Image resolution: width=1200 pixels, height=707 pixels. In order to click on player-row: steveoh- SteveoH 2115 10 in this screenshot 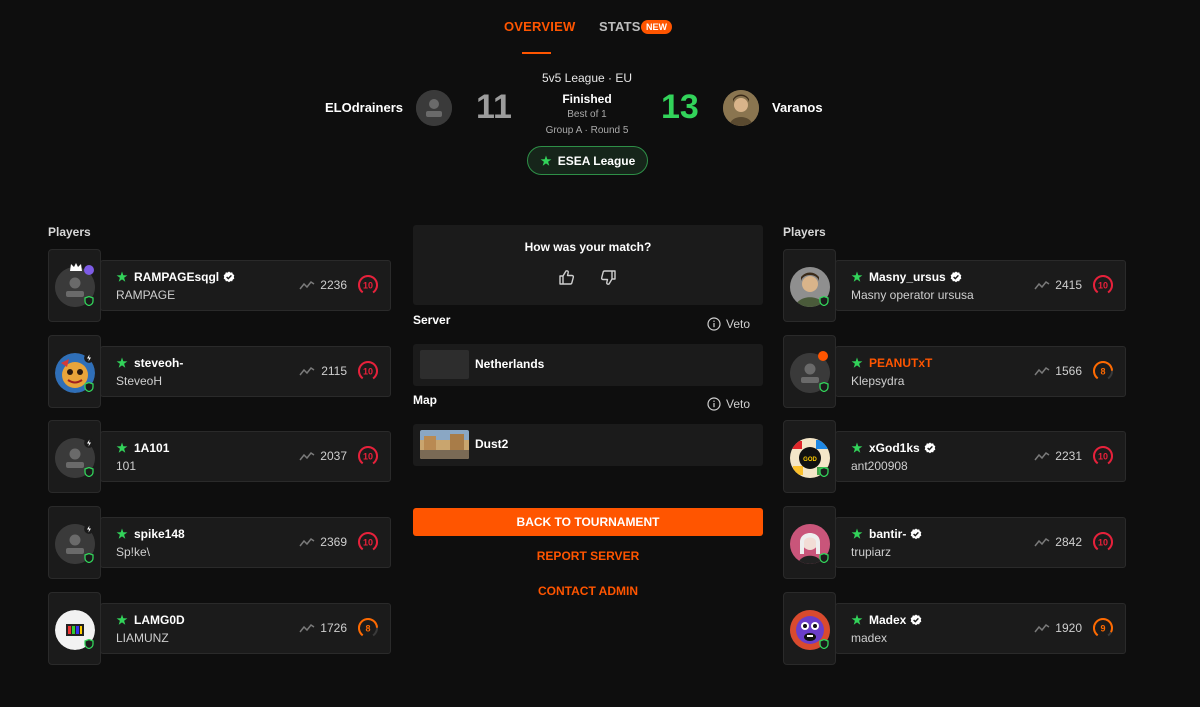, I will do `click(219, 371)`.